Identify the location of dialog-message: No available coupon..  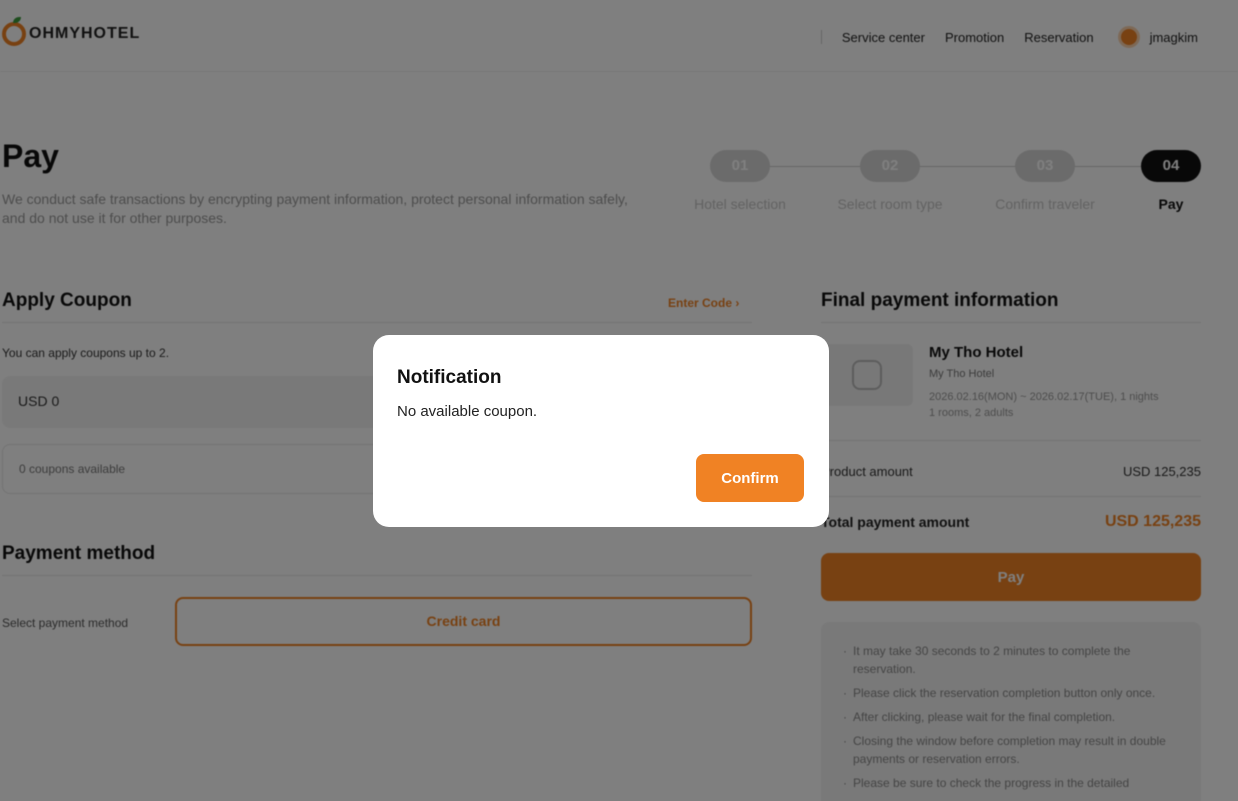
(467, 411).